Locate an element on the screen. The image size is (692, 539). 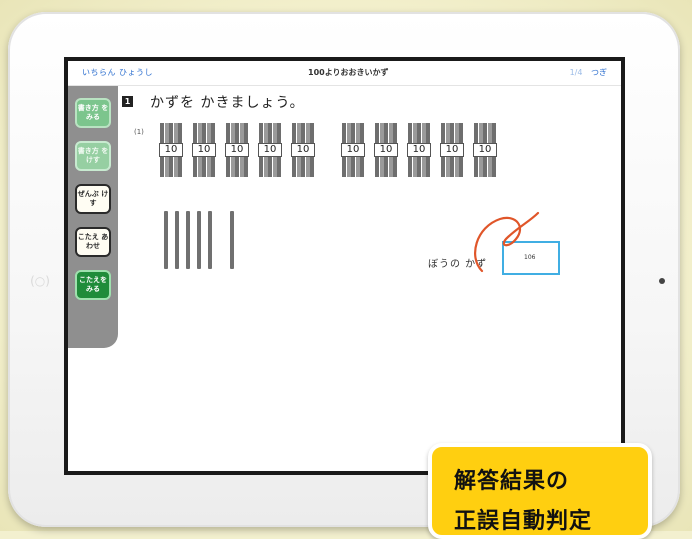
feature-badge: 解答結果の 正誤自動判定 is located at coordinates (540, 491).